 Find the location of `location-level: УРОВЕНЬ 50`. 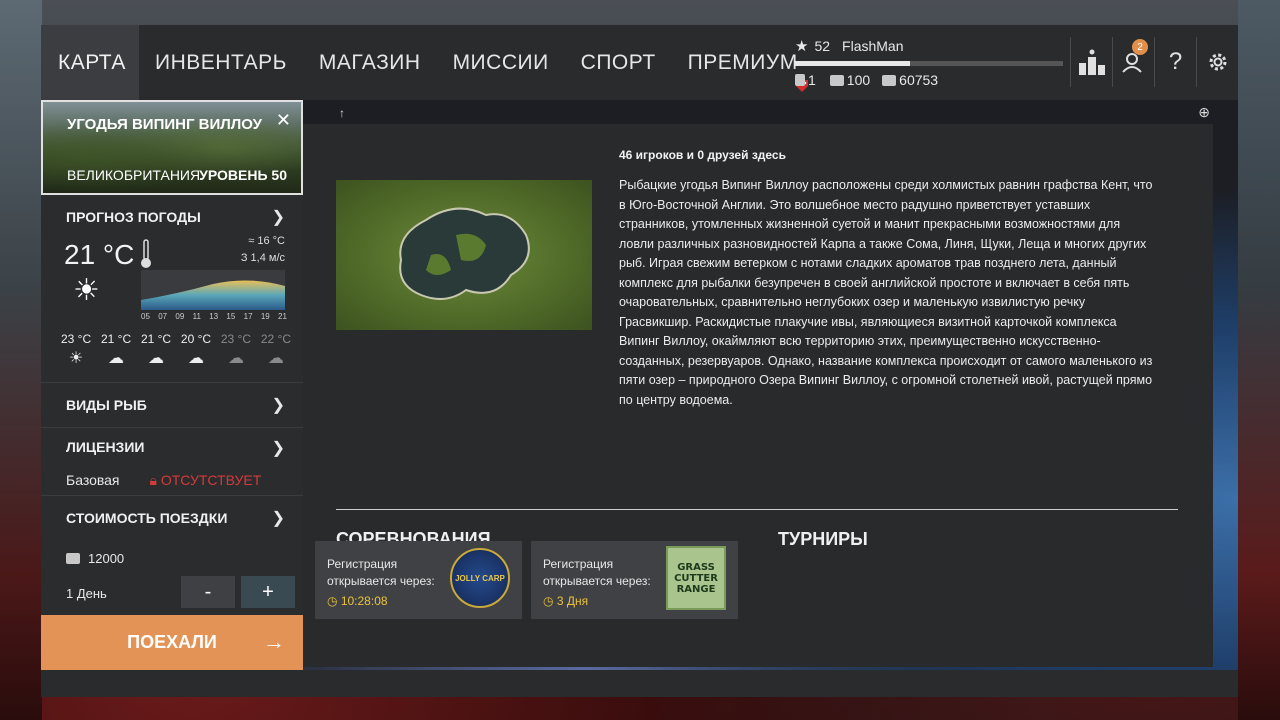

location-level: УРОВЕНЬ 50 is located at coordinates (243, 175).